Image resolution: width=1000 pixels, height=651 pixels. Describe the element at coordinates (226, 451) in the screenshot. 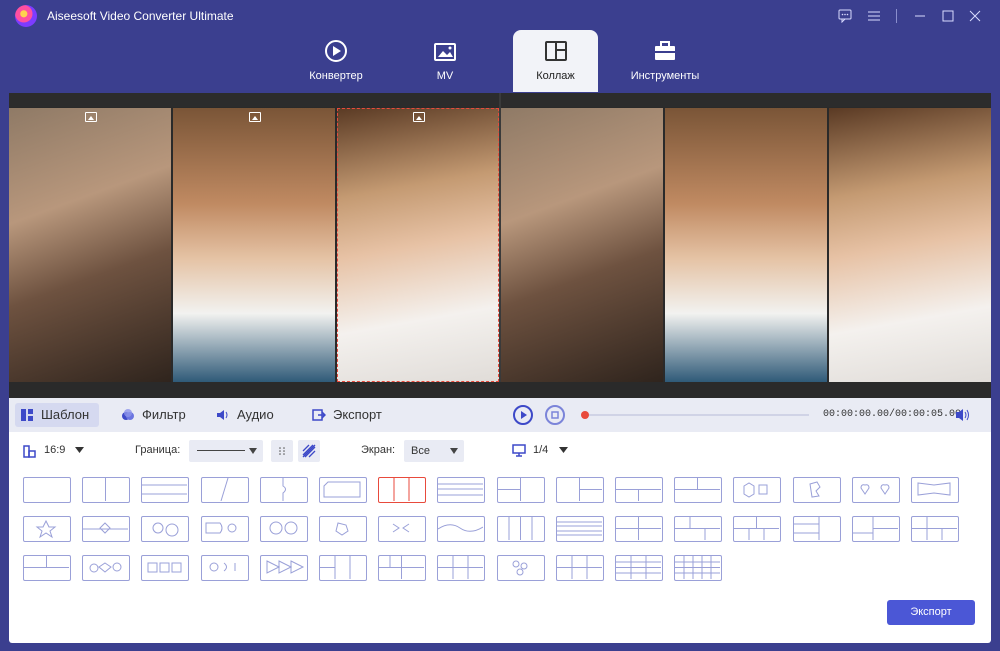

I see `border-style-dropdown` at that location.